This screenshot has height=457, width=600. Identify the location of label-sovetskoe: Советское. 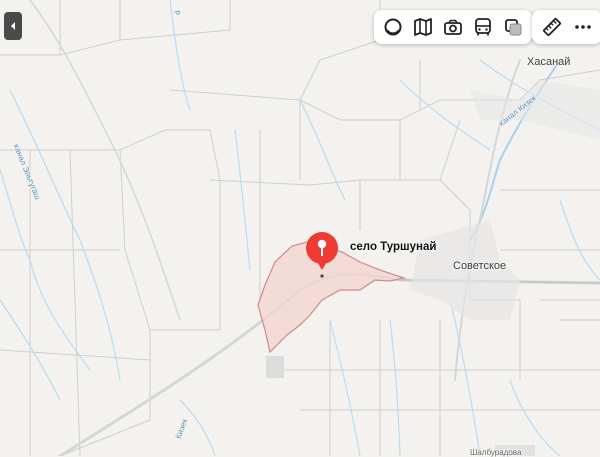
(480, 266).